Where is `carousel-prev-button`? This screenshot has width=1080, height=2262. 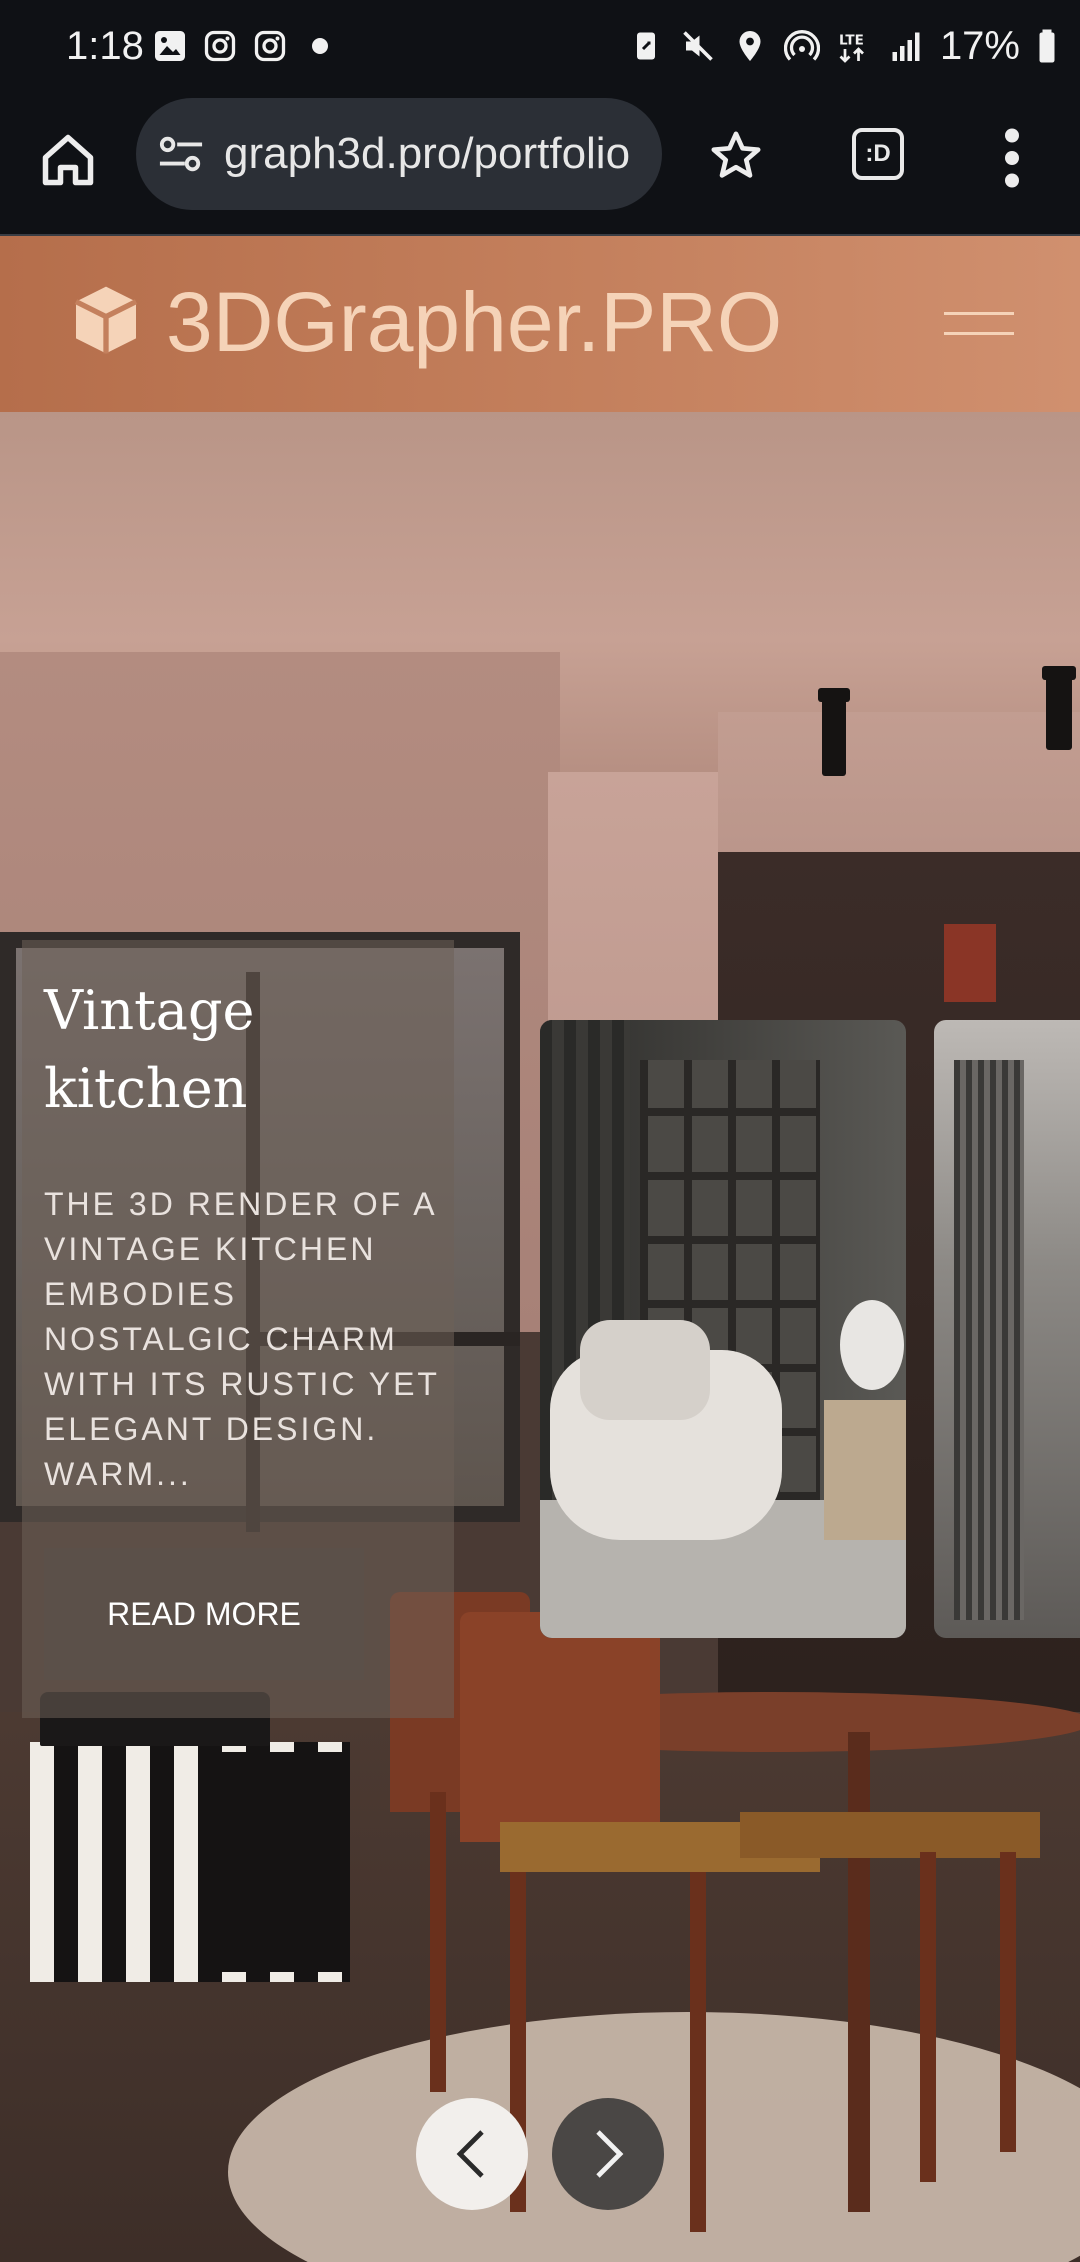
carousel-prev-button is located at coordinates (472, 2154).